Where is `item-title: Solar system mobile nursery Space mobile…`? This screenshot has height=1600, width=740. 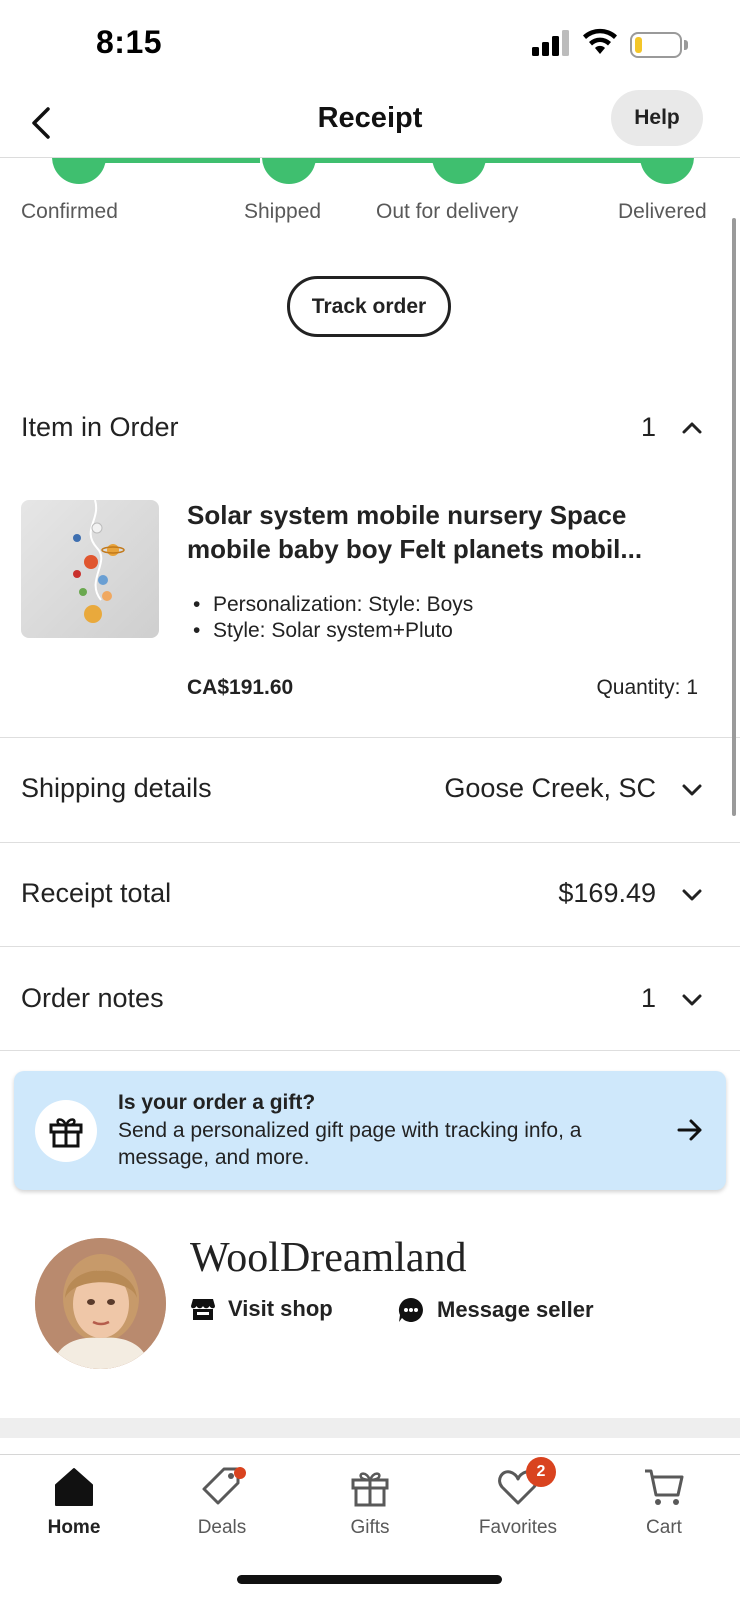
item-title: Solar system mobile nursery Space mobile… is located at coordinates (442, 532).